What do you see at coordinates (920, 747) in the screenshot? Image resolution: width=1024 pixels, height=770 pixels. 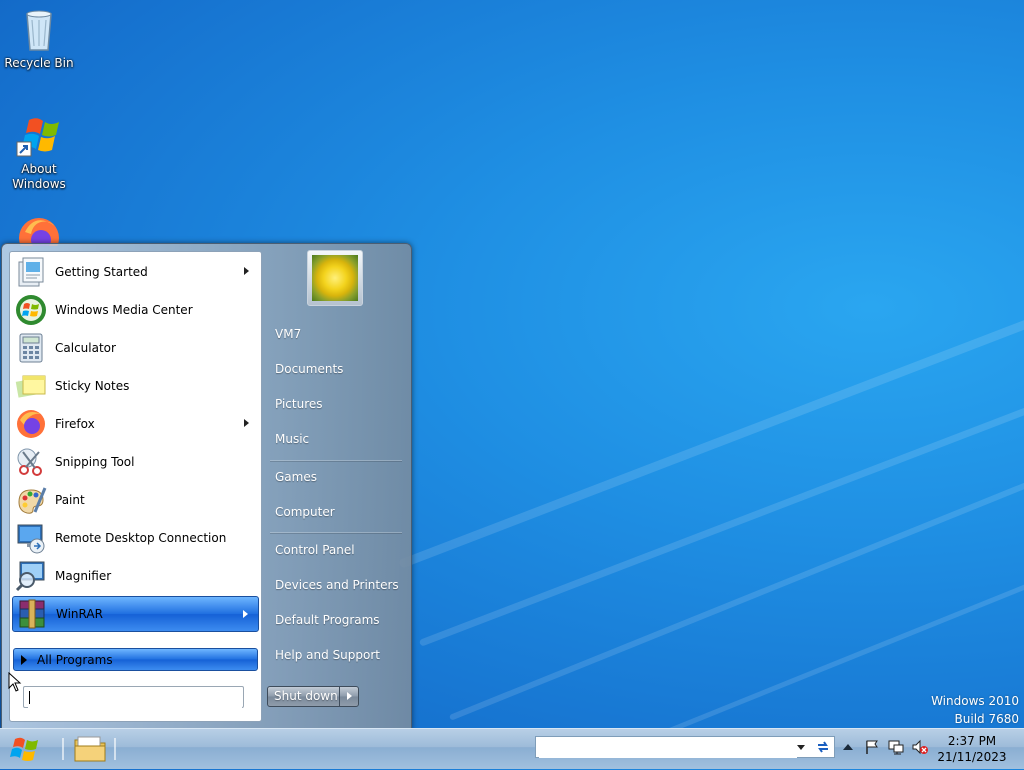 I see `volume-muted-icon` at bounding box center [920, 747].